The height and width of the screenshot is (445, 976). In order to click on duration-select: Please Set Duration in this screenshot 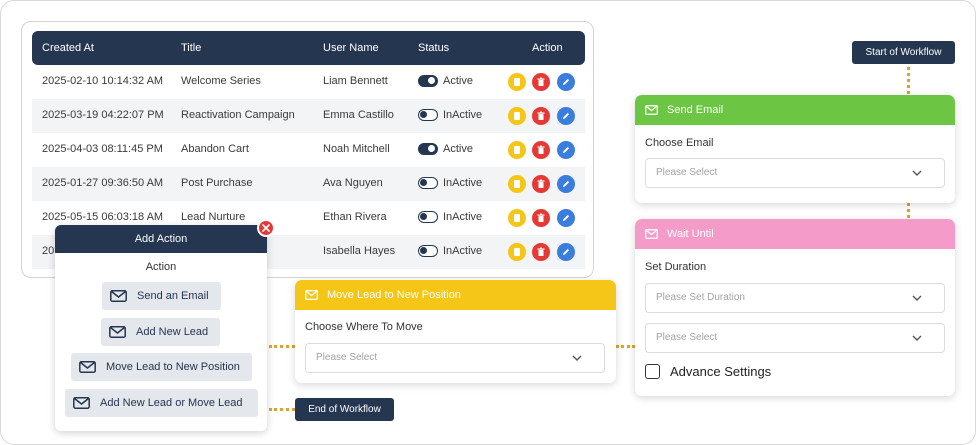, I will do `click(795, 298)`.